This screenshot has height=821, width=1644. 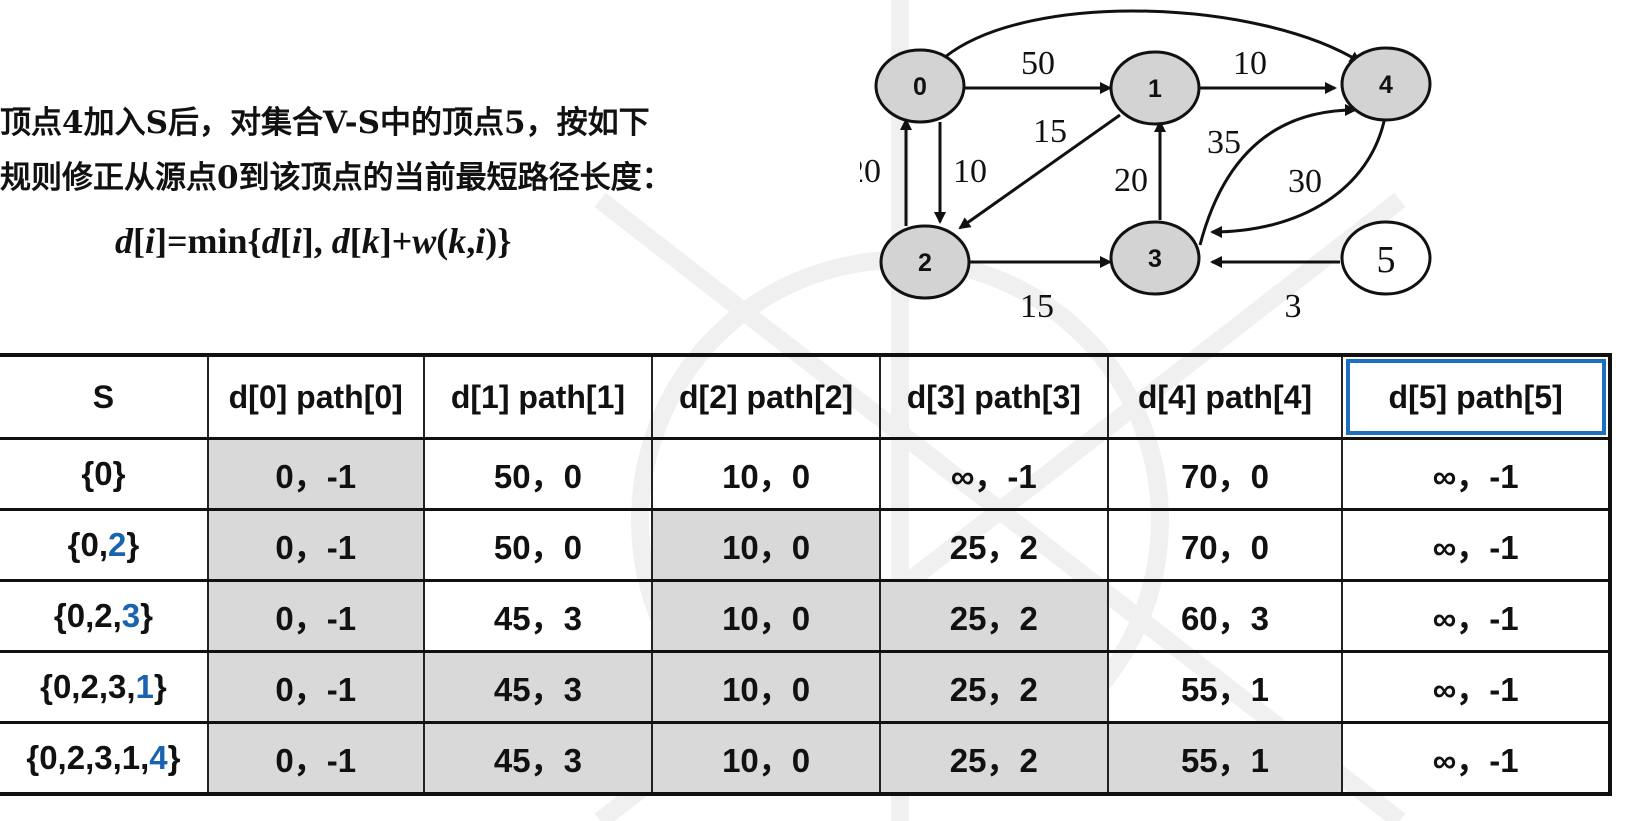 What do you see at coordinates (104, 687) in the screenshot?
I see `set-s-cell: {0,2,3,1}` at bounding box center [104, 687].